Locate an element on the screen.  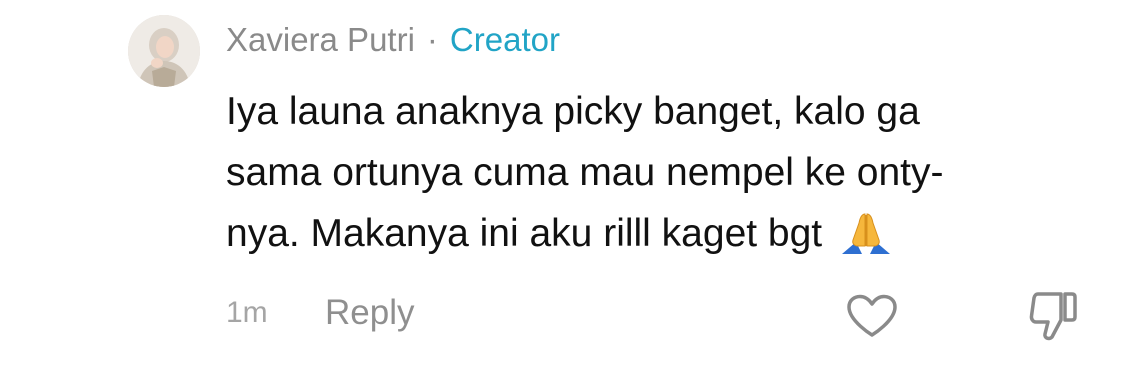
folded-hands-icon is located at coordinates (866, 242).